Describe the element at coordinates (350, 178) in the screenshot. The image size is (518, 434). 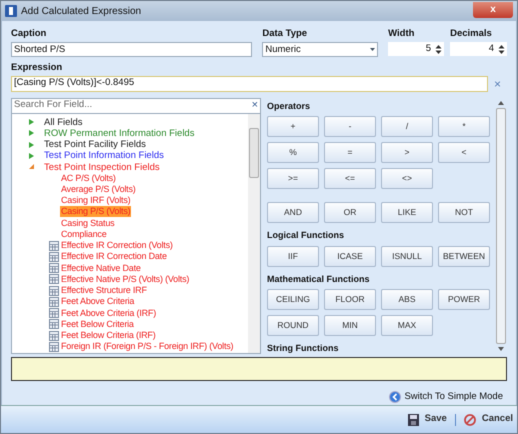
I see `operator-button: <=` at that location.